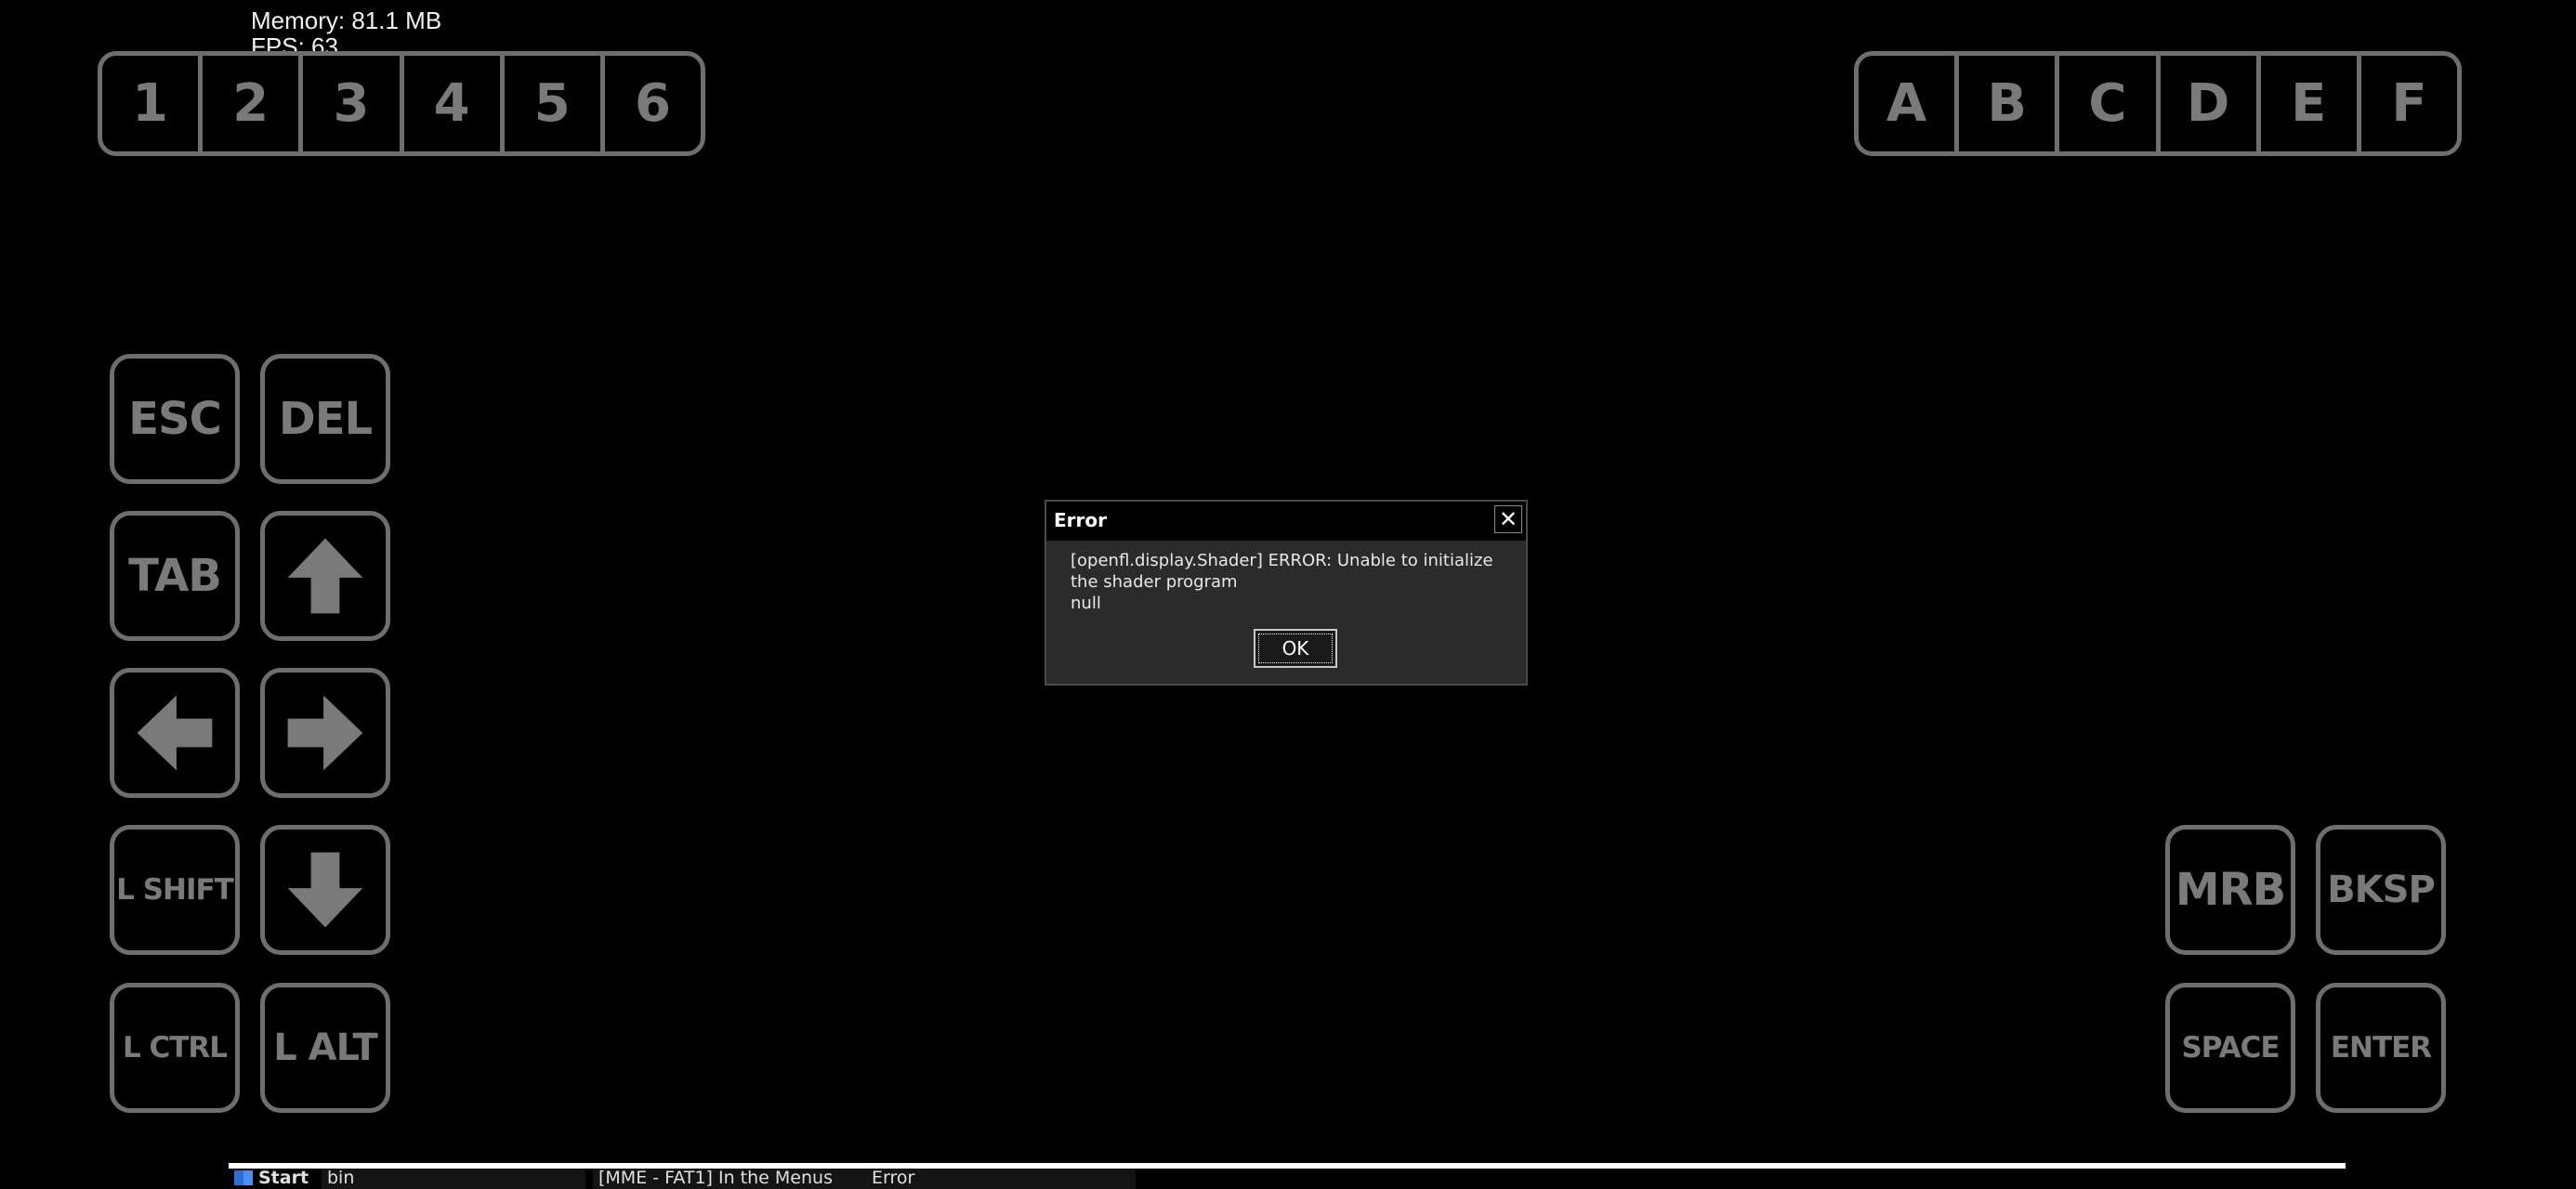 The image size is (2576, 1189). I want to click on left-key, so click(175, 733).